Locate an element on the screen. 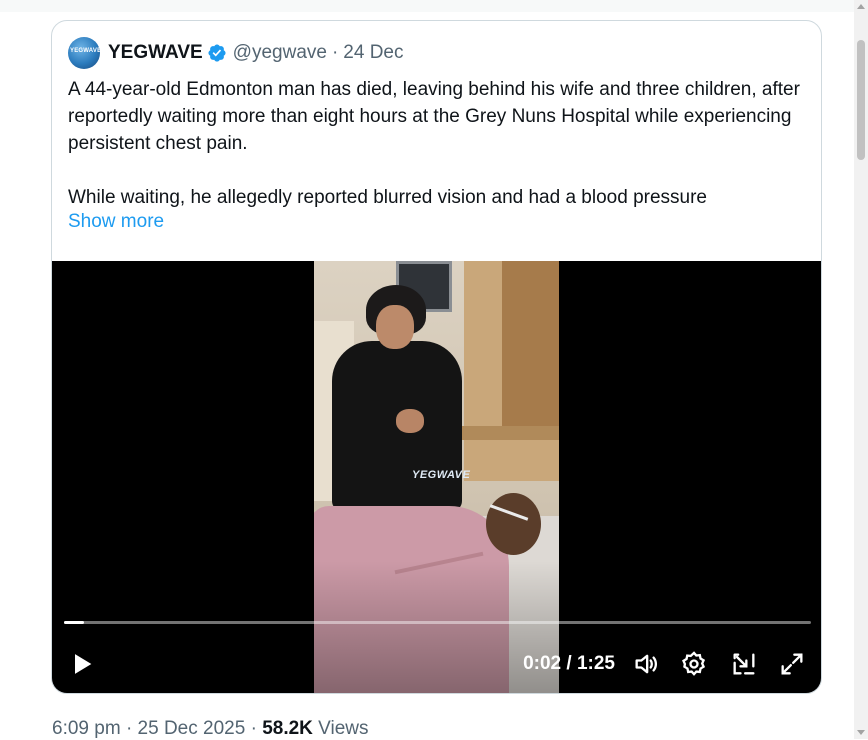  top-bar is located at coordinates (434, 6).